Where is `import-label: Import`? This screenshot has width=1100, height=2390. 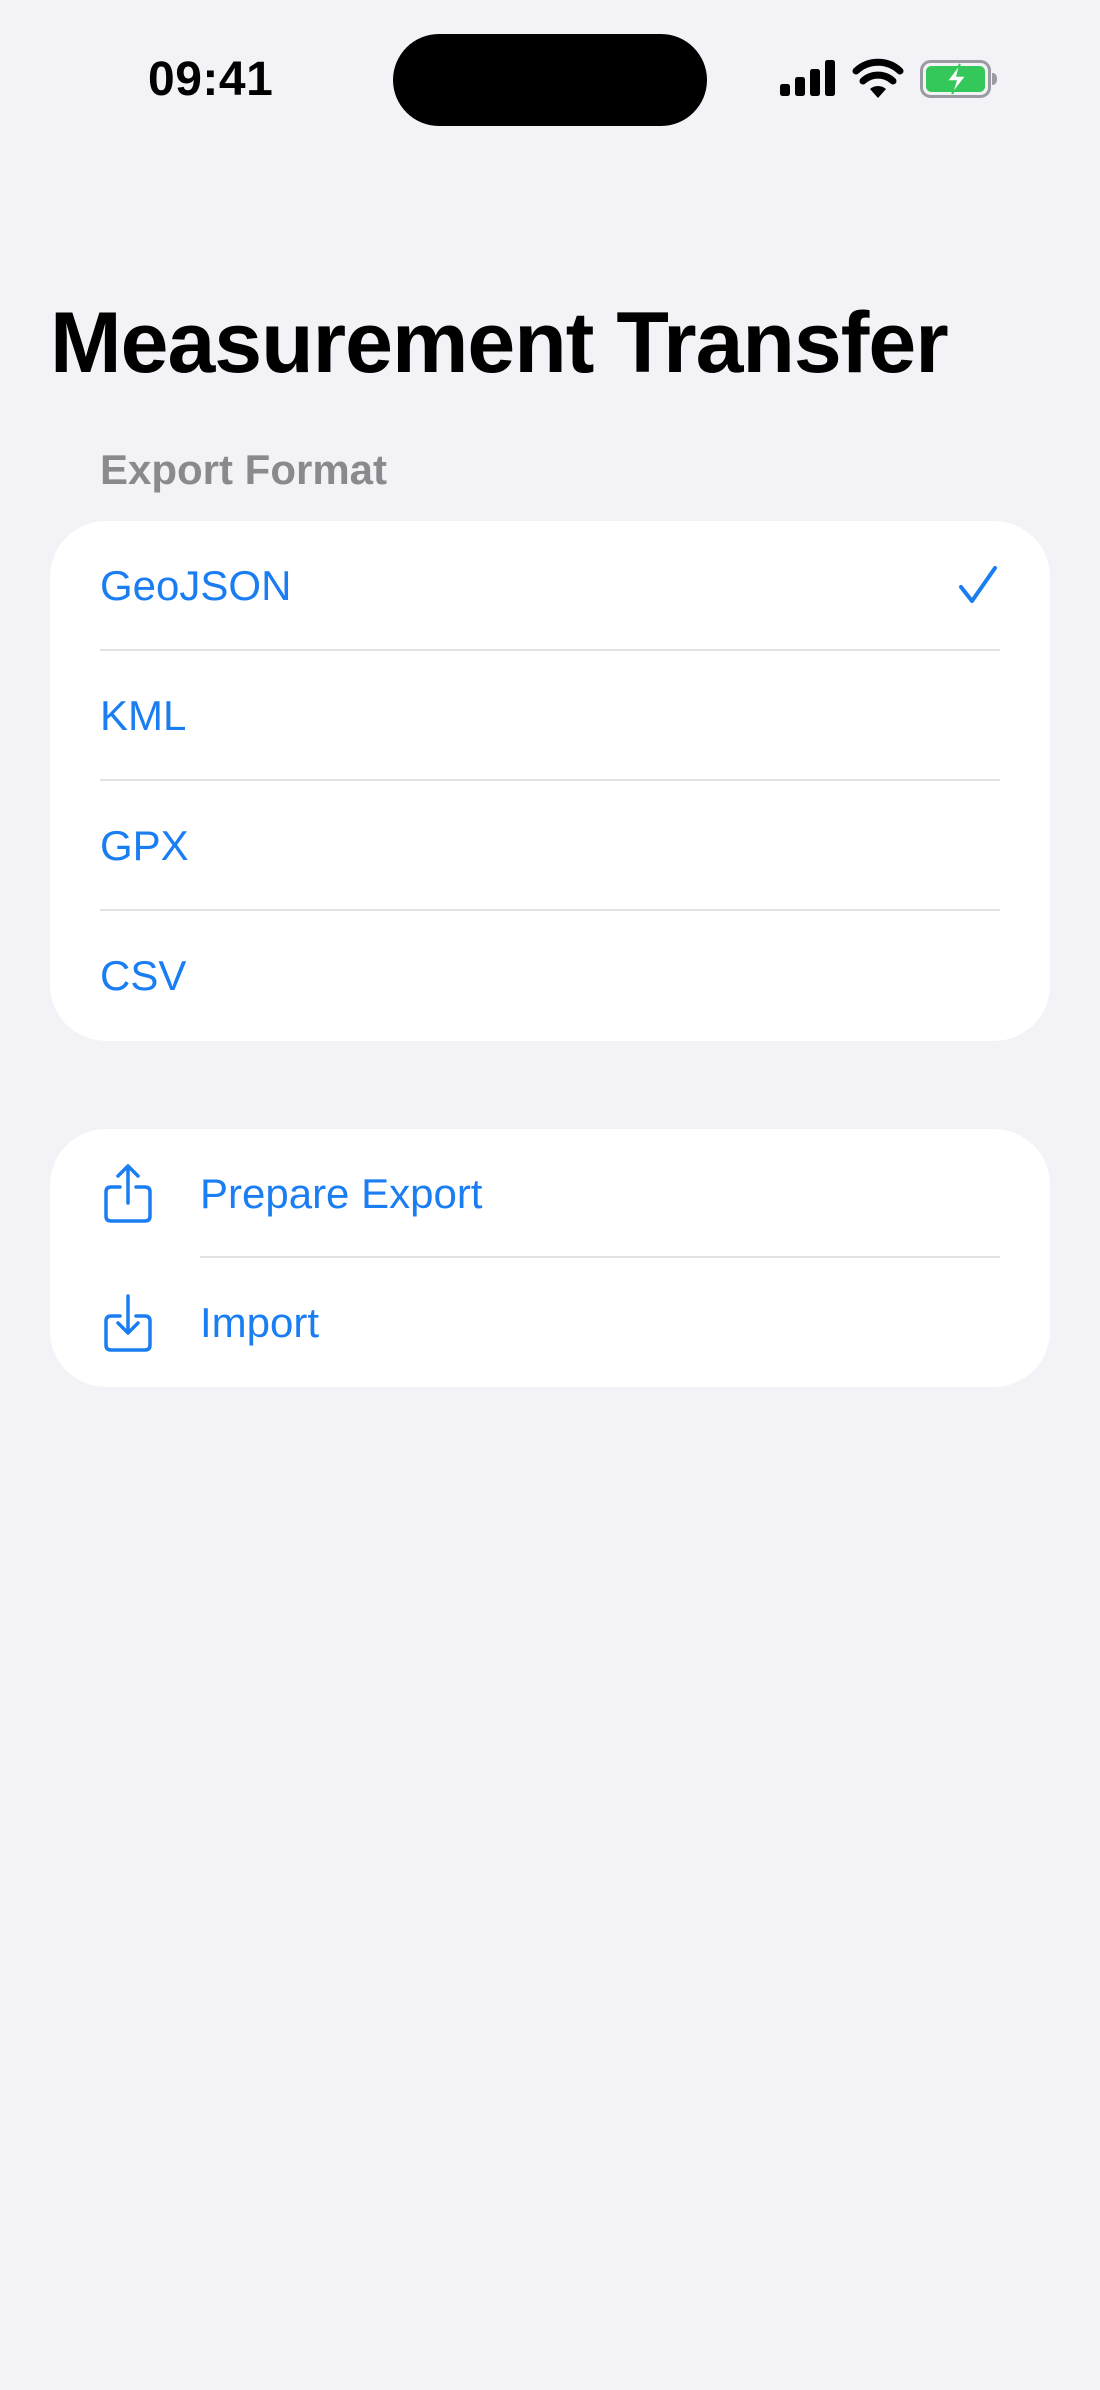 import-label: Import is located at coordinates (260, 1322).